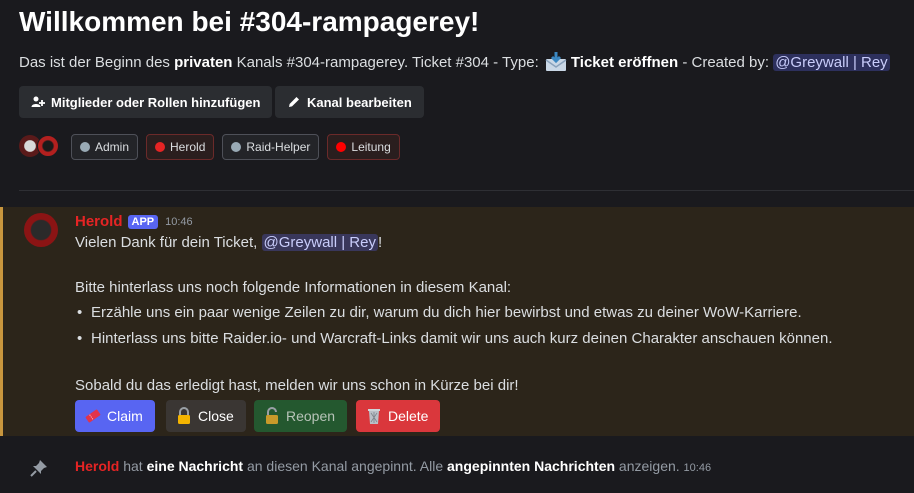  What do you see at coordinates (112, 147) in the screenshot?
I see `role-label: Admin` at bounding box center [112, 147].